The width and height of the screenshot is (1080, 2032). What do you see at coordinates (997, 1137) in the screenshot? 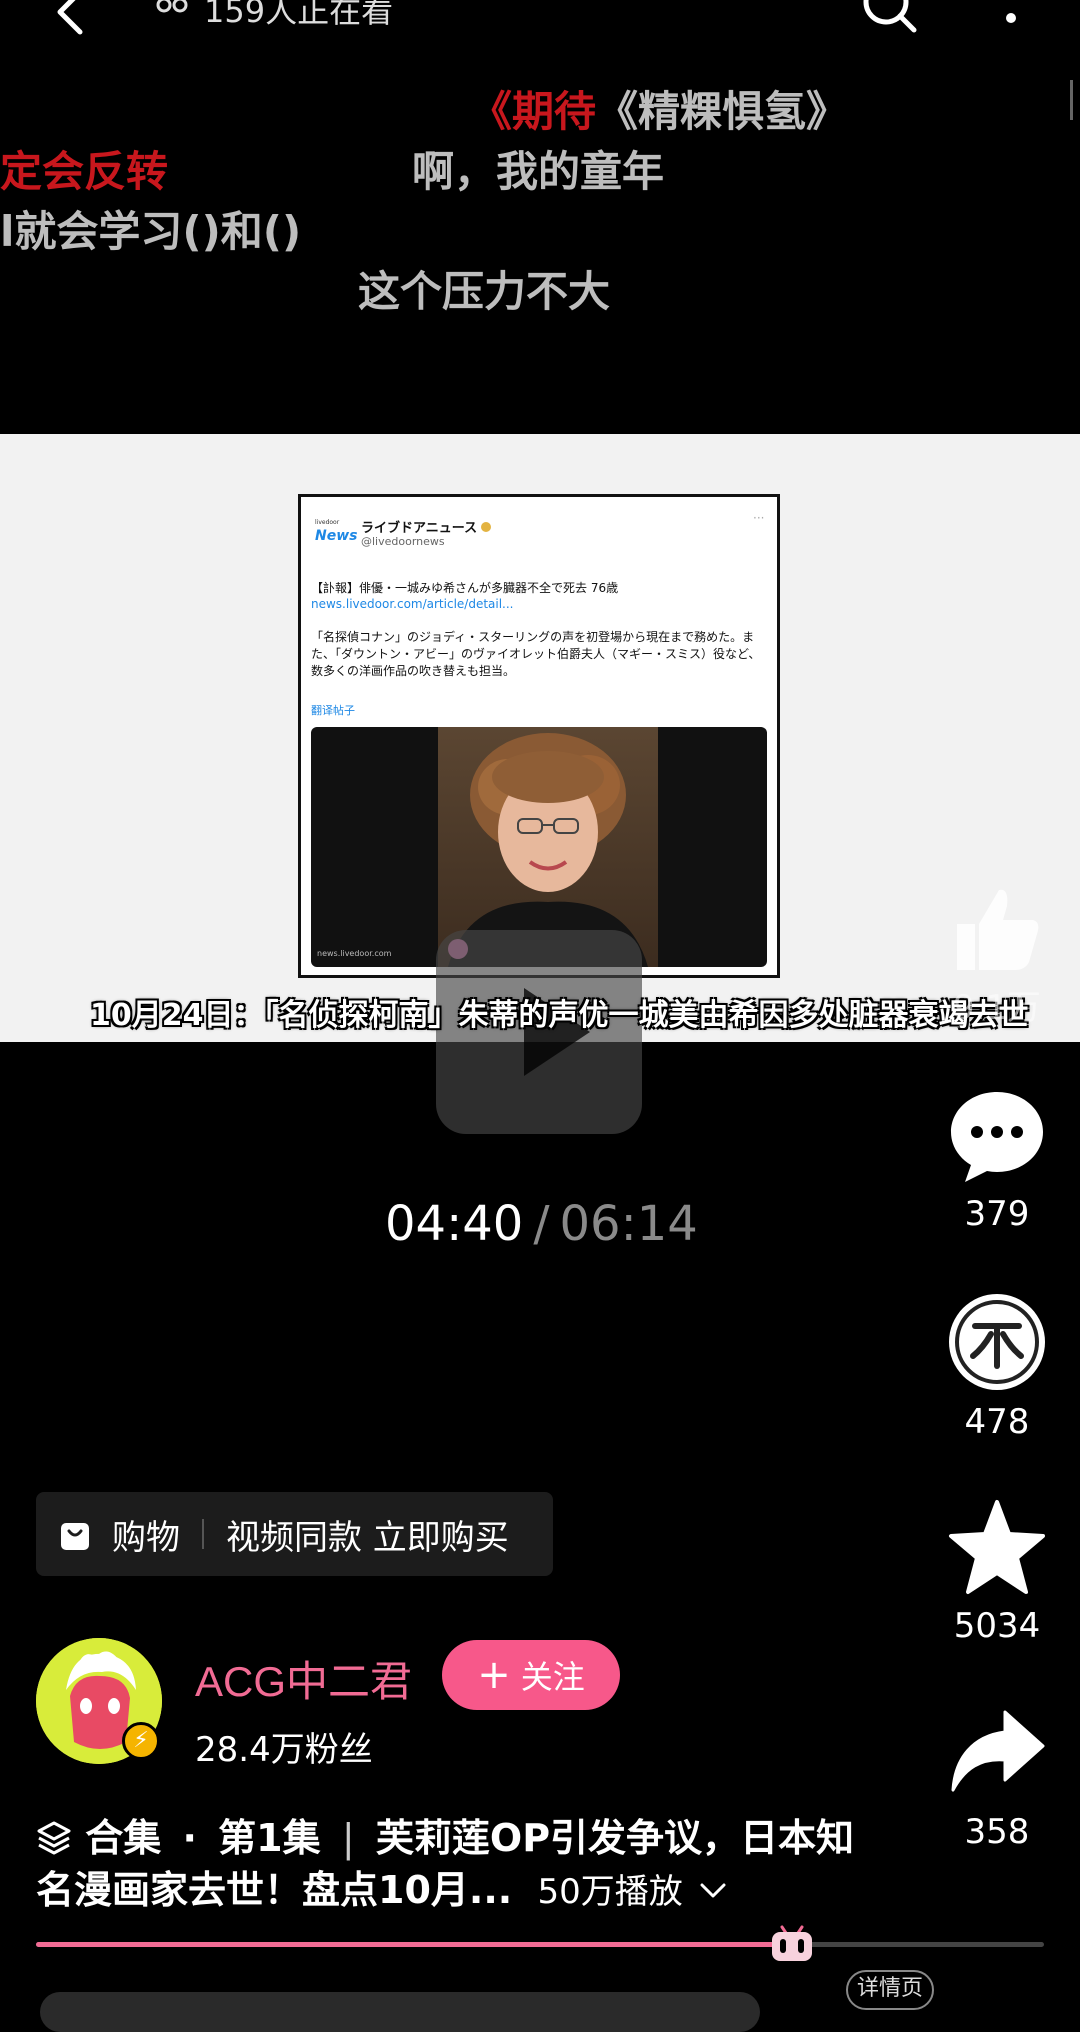
I see `comment-icon` at bounding box center [997, 1137].